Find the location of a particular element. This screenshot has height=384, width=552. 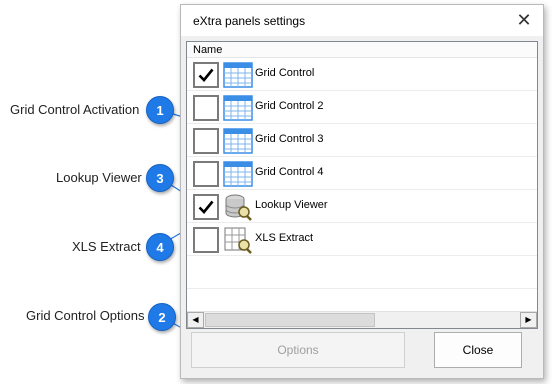

close-button: Close is located at coordinates (478, 350).